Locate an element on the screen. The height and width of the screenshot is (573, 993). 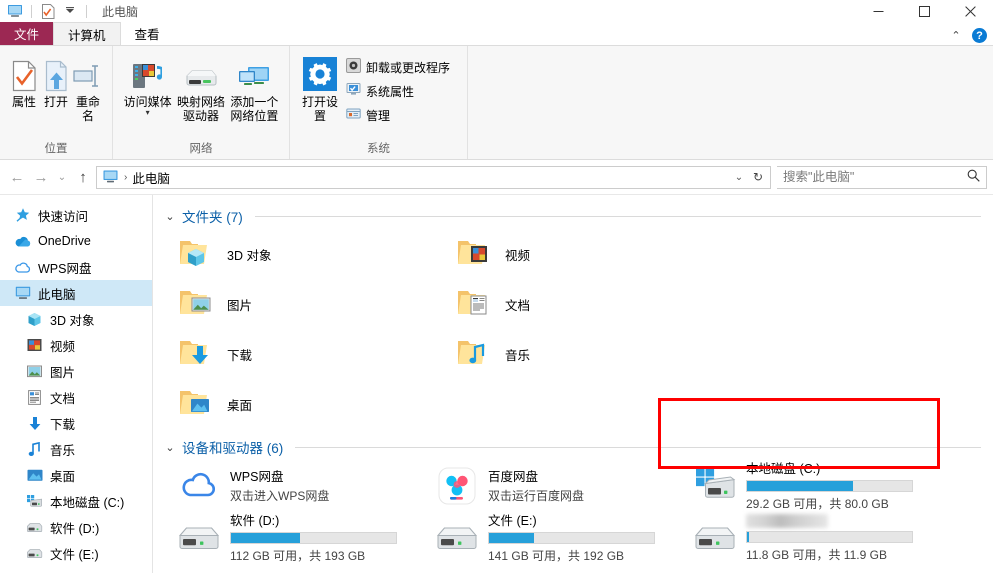
sidebar-item-3d-objects: 3D 对象 is located at coordinates (76, 319).